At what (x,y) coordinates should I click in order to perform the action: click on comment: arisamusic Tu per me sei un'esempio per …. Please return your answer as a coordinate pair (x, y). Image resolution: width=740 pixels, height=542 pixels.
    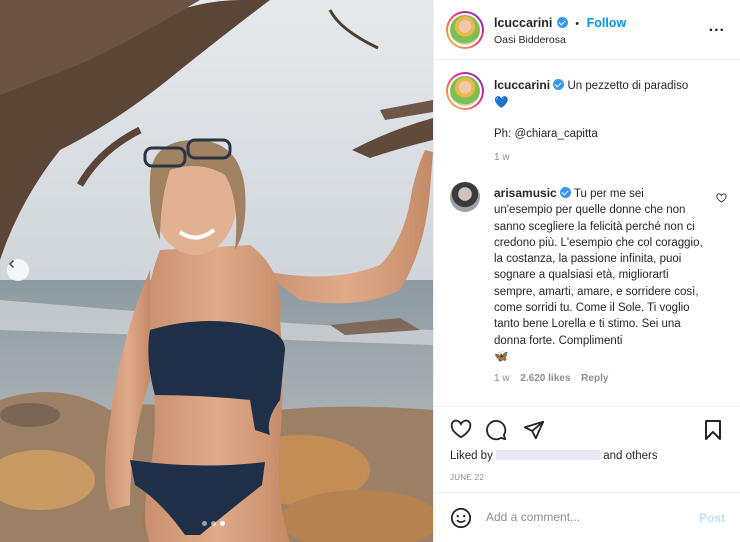
    Looking at the image, I should click on (599, 284).